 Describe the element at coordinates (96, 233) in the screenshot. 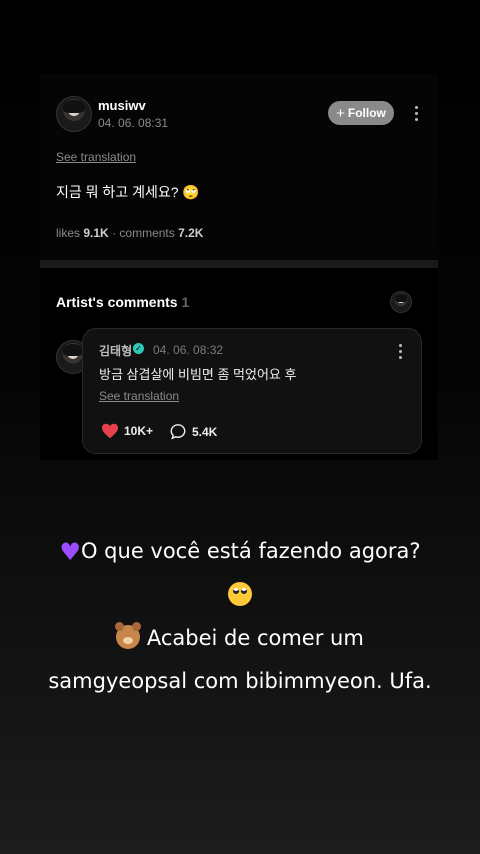

I see `likes-count: 9.1K` at that location.